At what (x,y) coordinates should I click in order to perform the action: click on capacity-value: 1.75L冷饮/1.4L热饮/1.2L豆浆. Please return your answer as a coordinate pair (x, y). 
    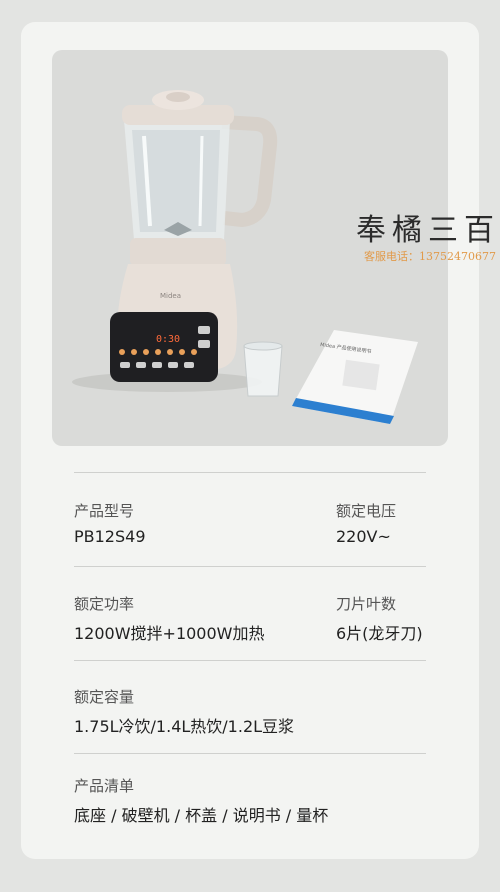
    Looking at the image, I should click on (184, 726).